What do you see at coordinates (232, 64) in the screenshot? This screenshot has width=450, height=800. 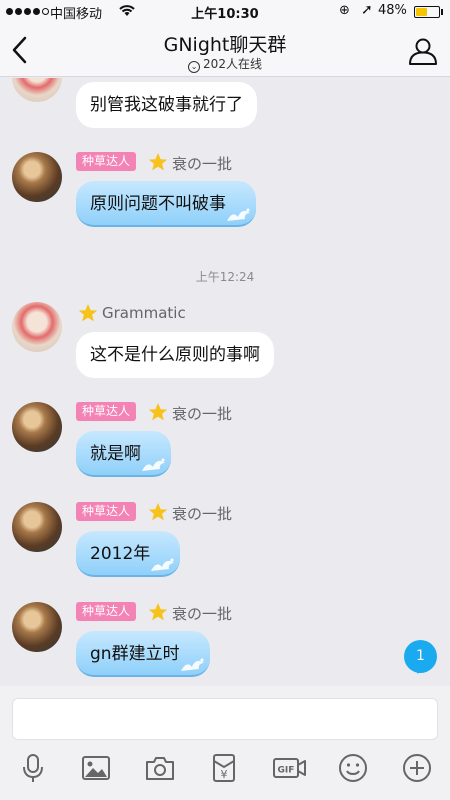 I see `online-count-text: 202人在线` at bounding box center [232, 64].